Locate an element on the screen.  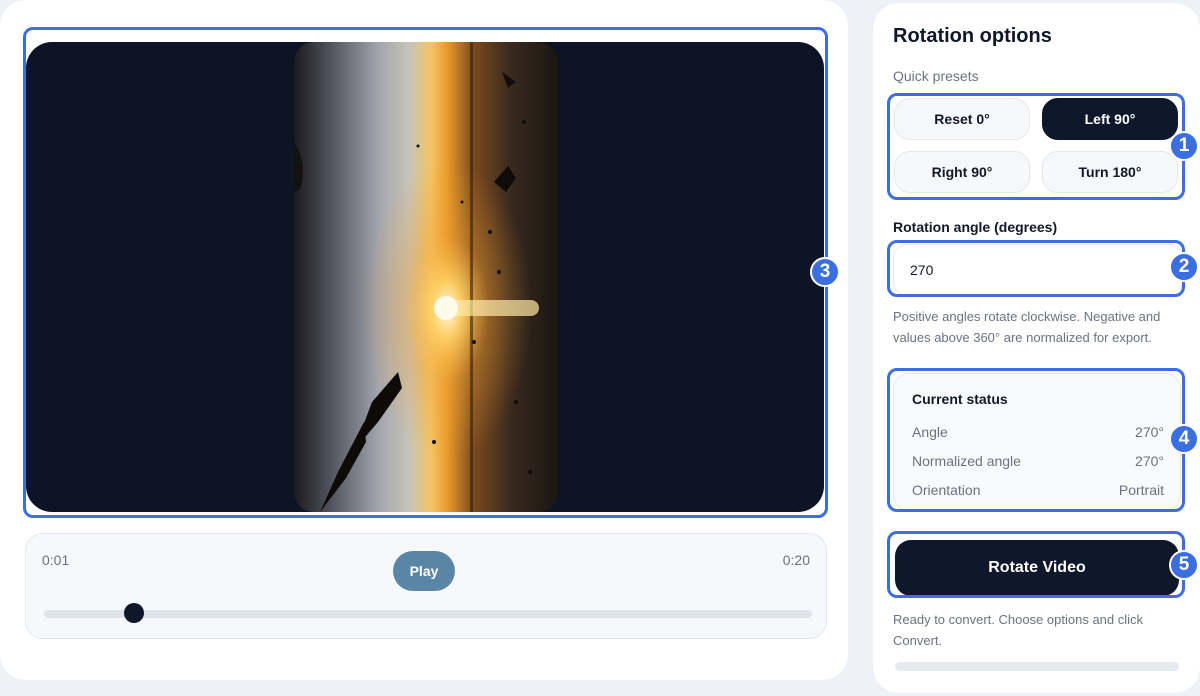
status-label: Normalized angle is located at coordinates (966, 461).